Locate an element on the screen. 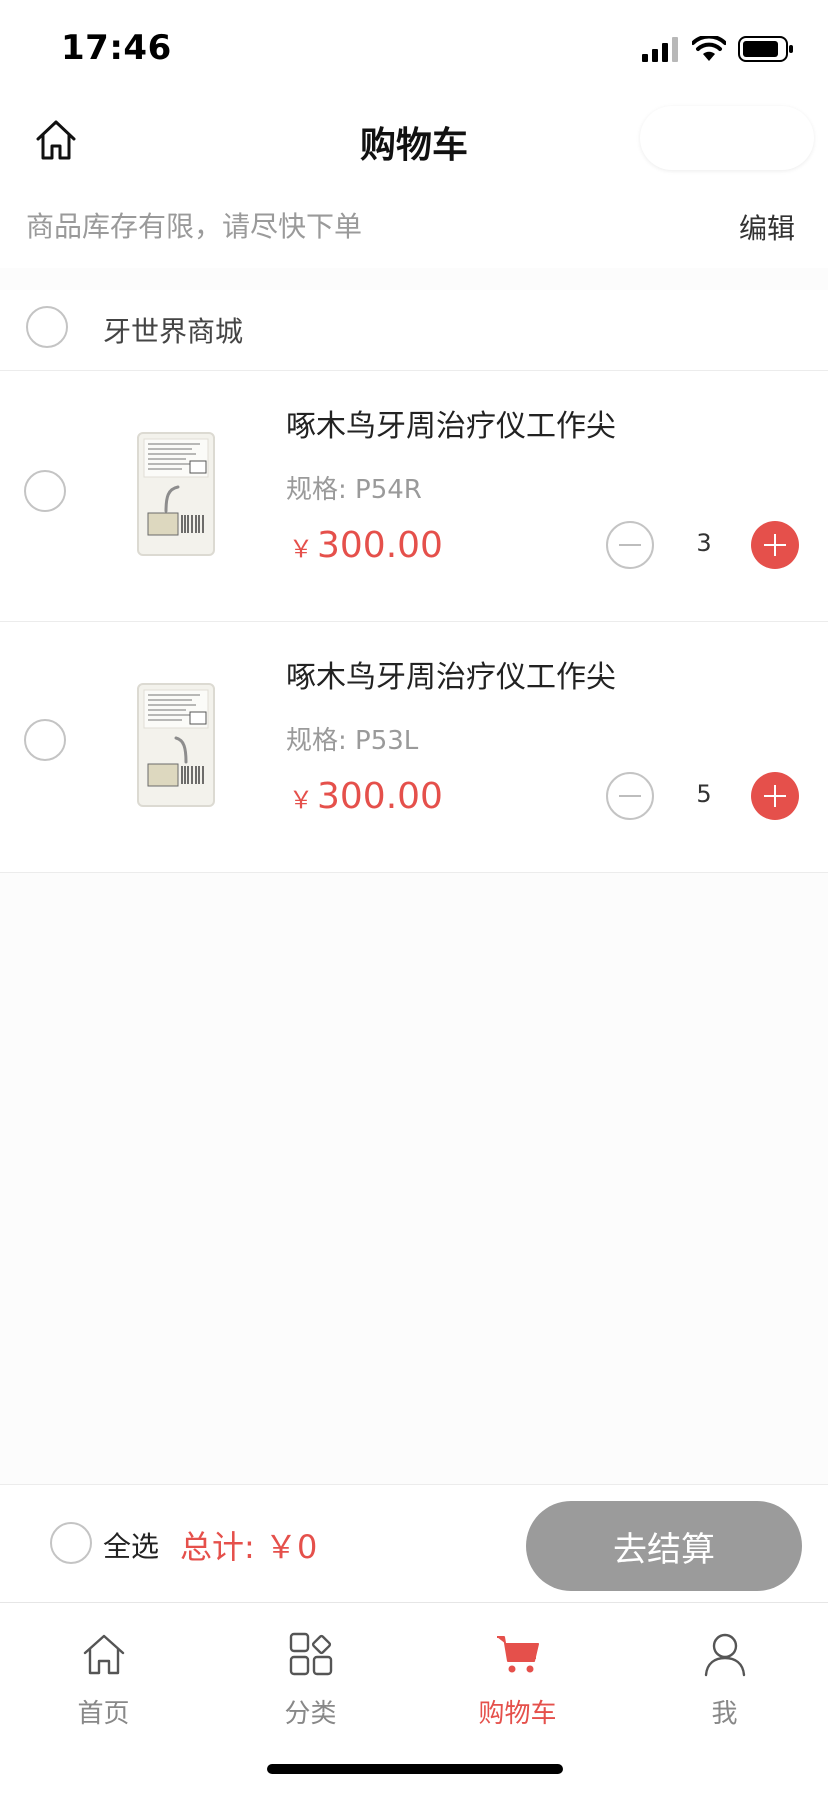 Image resolution: width=828 pixels, height=1793 pixels. shop-header: 牙世界商城 is located at coordinates (414, 330).